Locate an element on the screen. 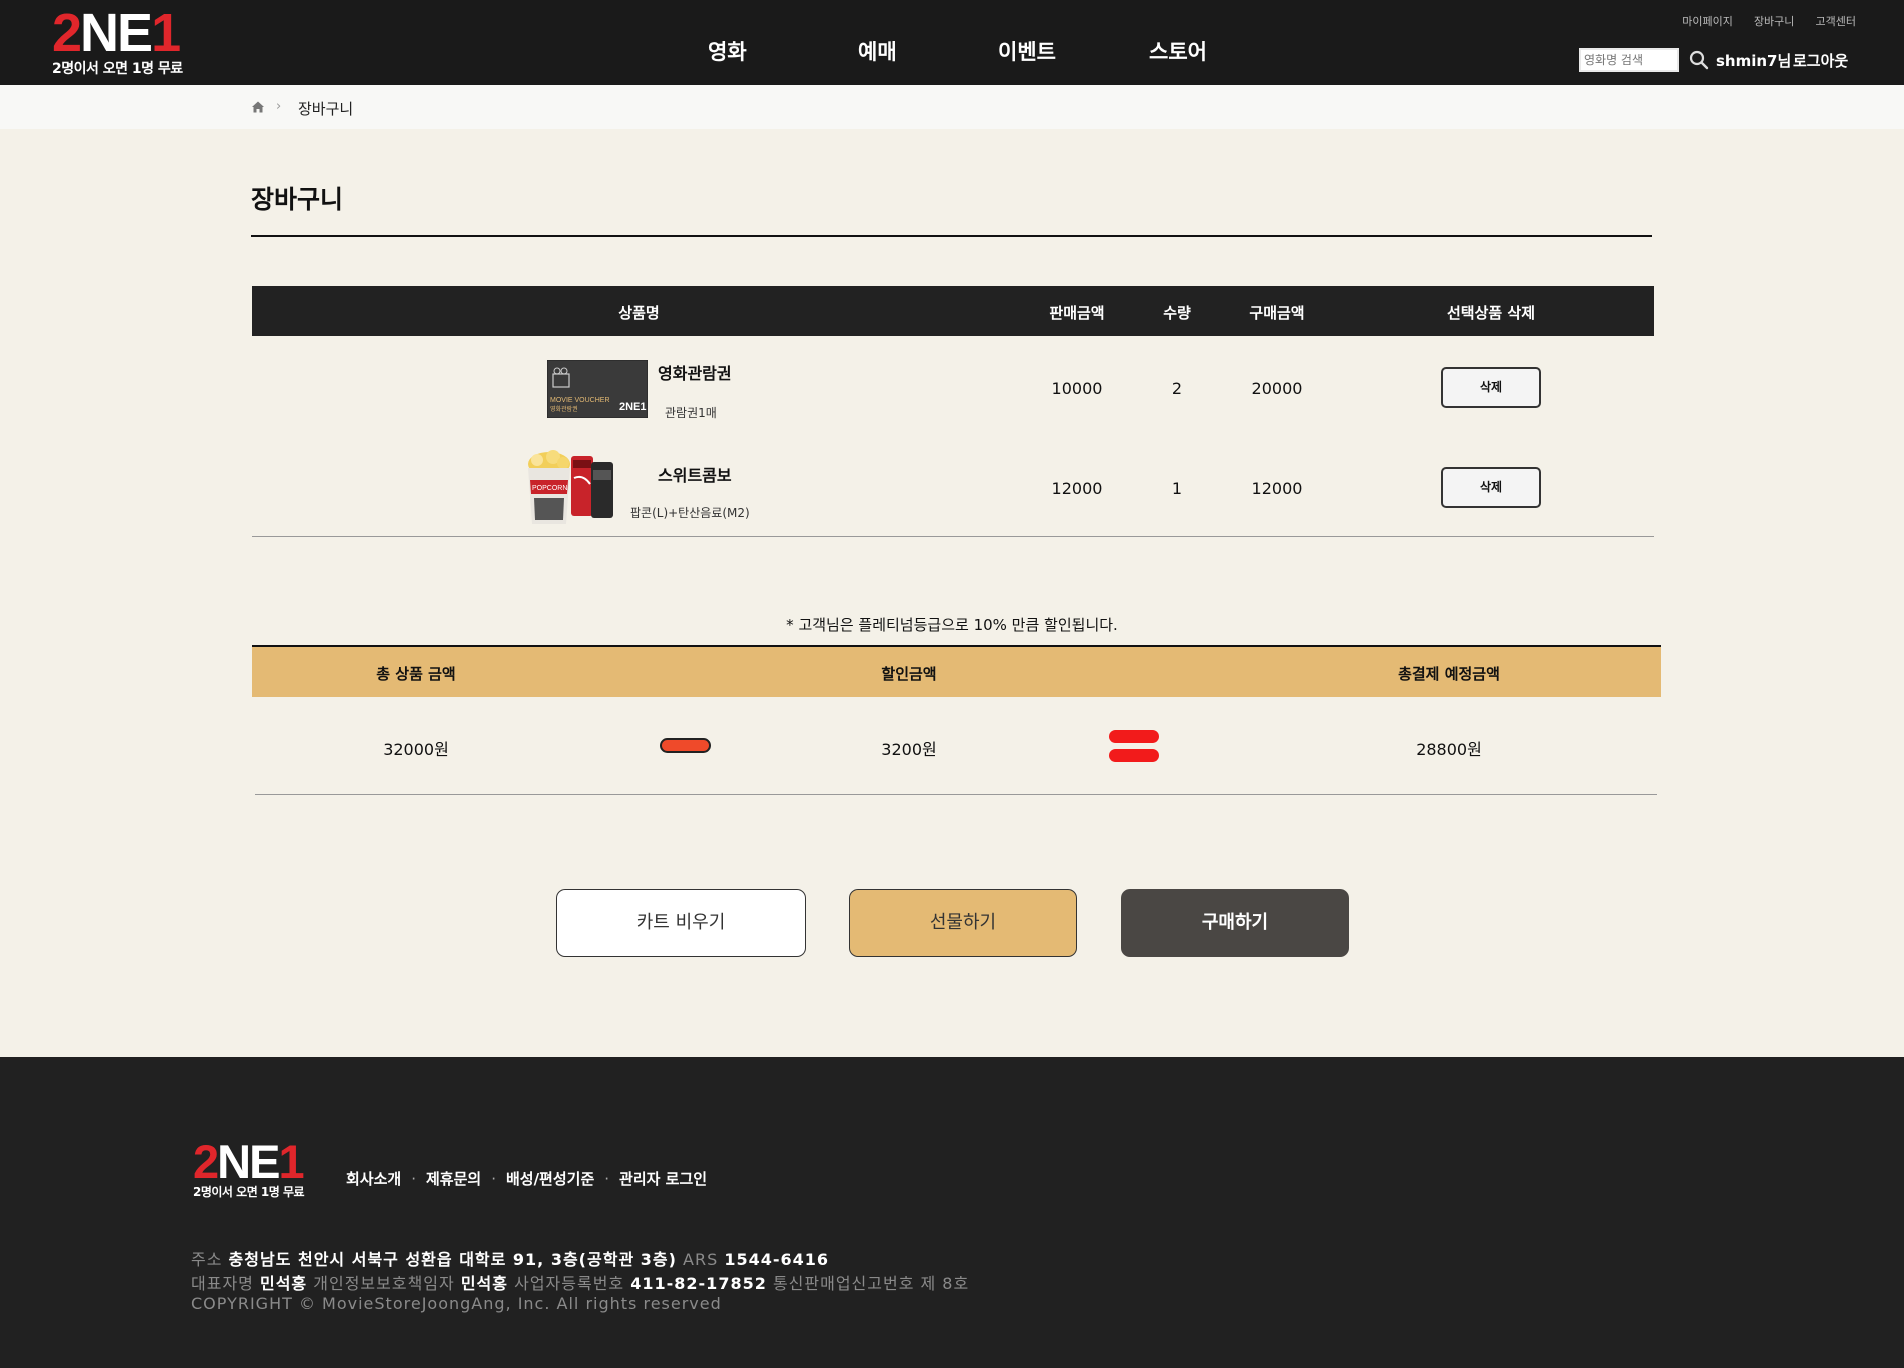 This screenshot has height=1368, width=1904. ars-value: 1544-6416 is located at coordinates (777, 1259).